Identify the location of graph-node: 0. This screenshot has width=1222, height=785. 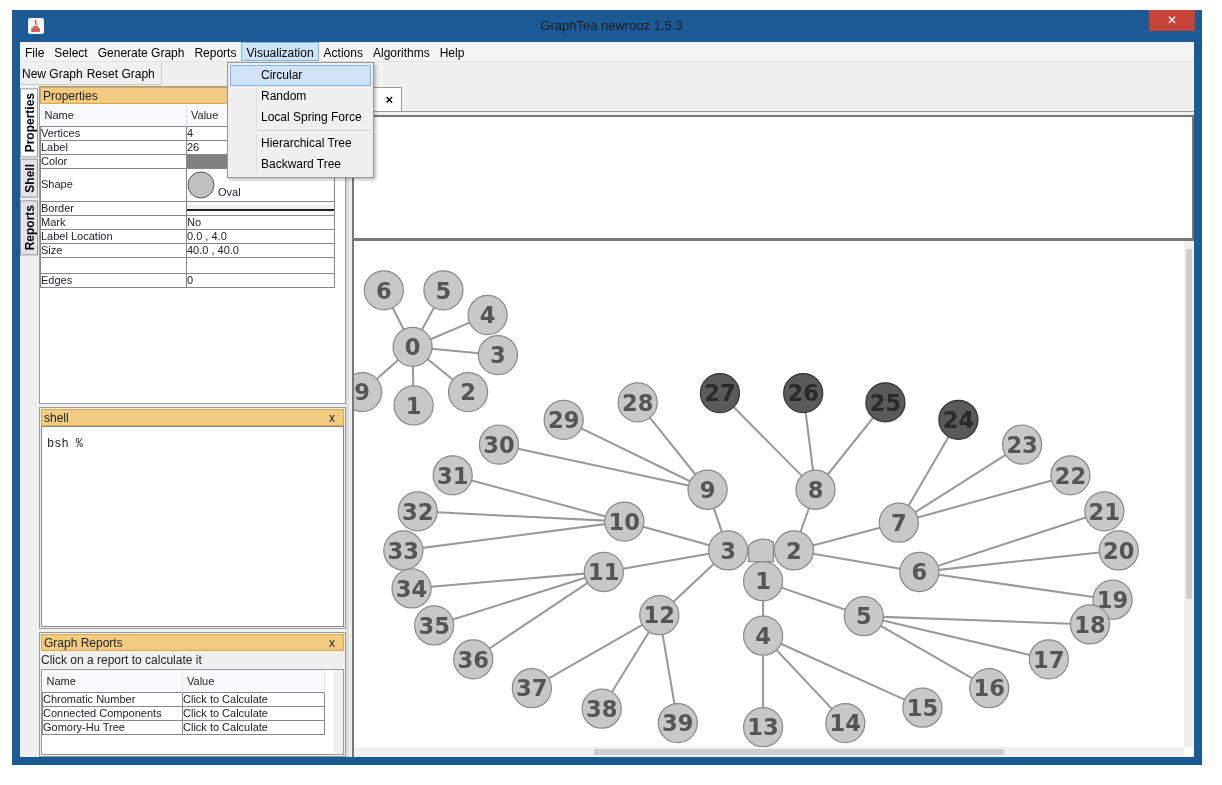
(412, 346).